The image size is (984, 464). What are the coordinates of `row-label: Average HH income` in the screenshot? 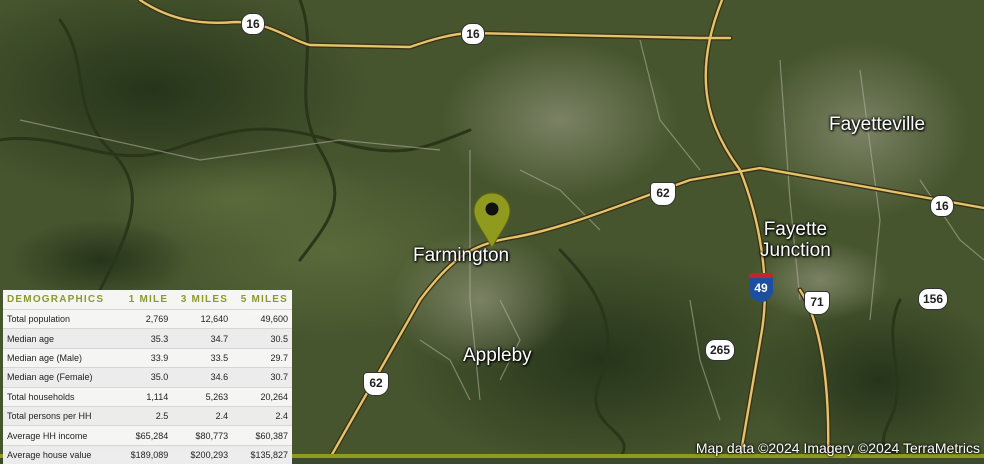 It's located at (62, 435).